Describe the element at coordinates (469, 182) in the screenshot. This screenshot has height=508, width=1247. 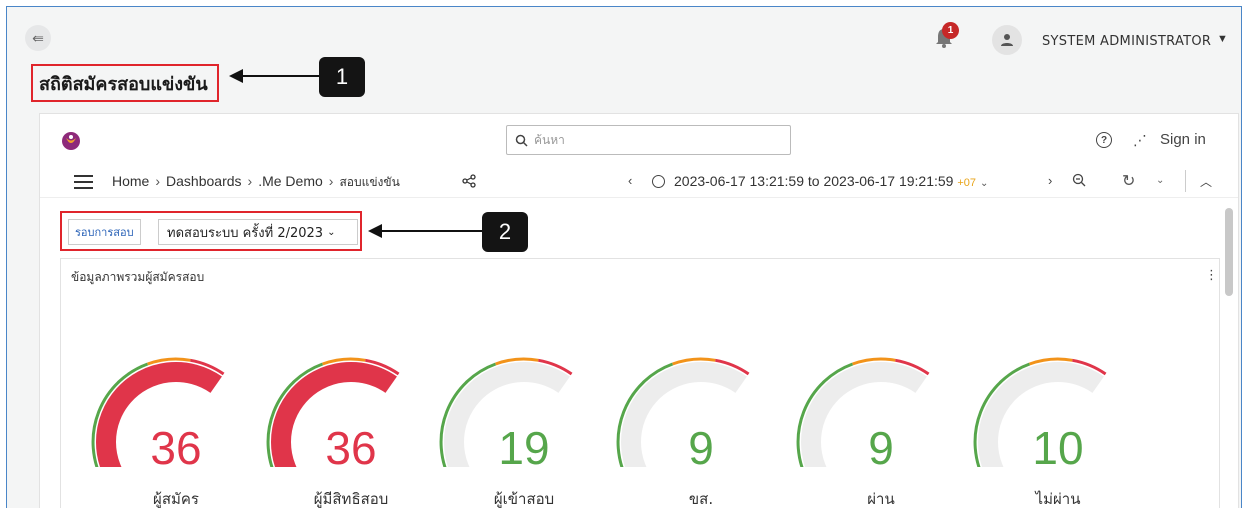
I see `share-icon` at that location.